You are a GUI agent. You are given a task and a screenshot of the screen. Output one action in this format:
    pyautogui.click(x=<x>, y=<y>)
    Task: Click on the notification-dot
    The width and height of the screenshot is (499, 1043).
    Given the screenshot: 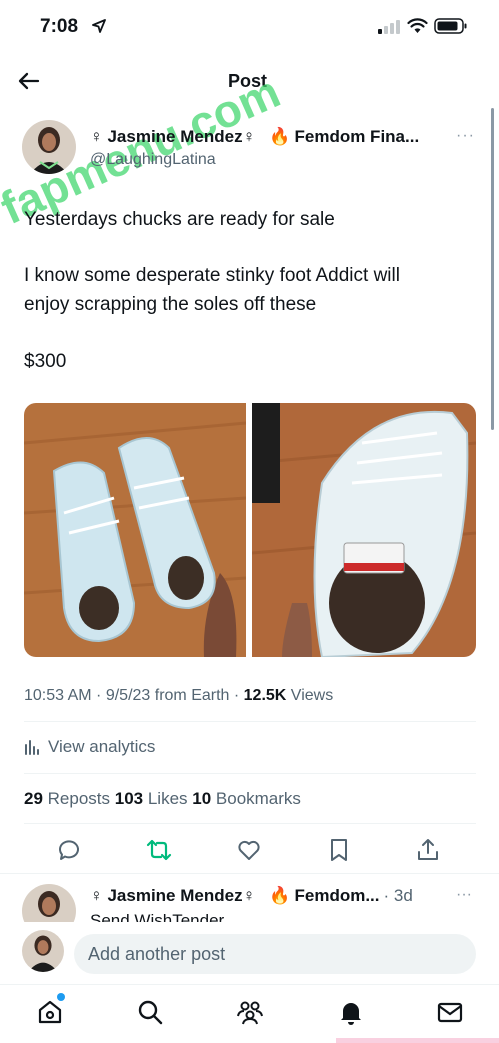 What is the action you would take?
    pyautogui.click(x=61, y=997)
    